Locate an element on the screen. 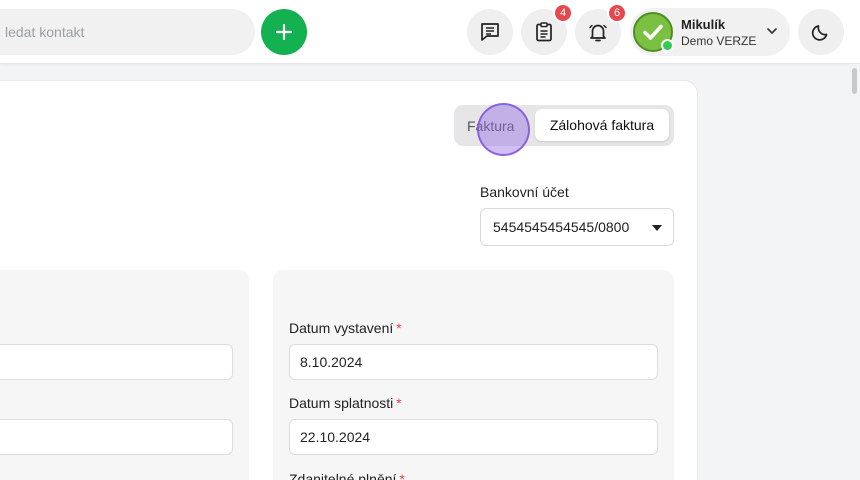  due-date-label: Datum splatnosti * is located at coordinates (345, 403).